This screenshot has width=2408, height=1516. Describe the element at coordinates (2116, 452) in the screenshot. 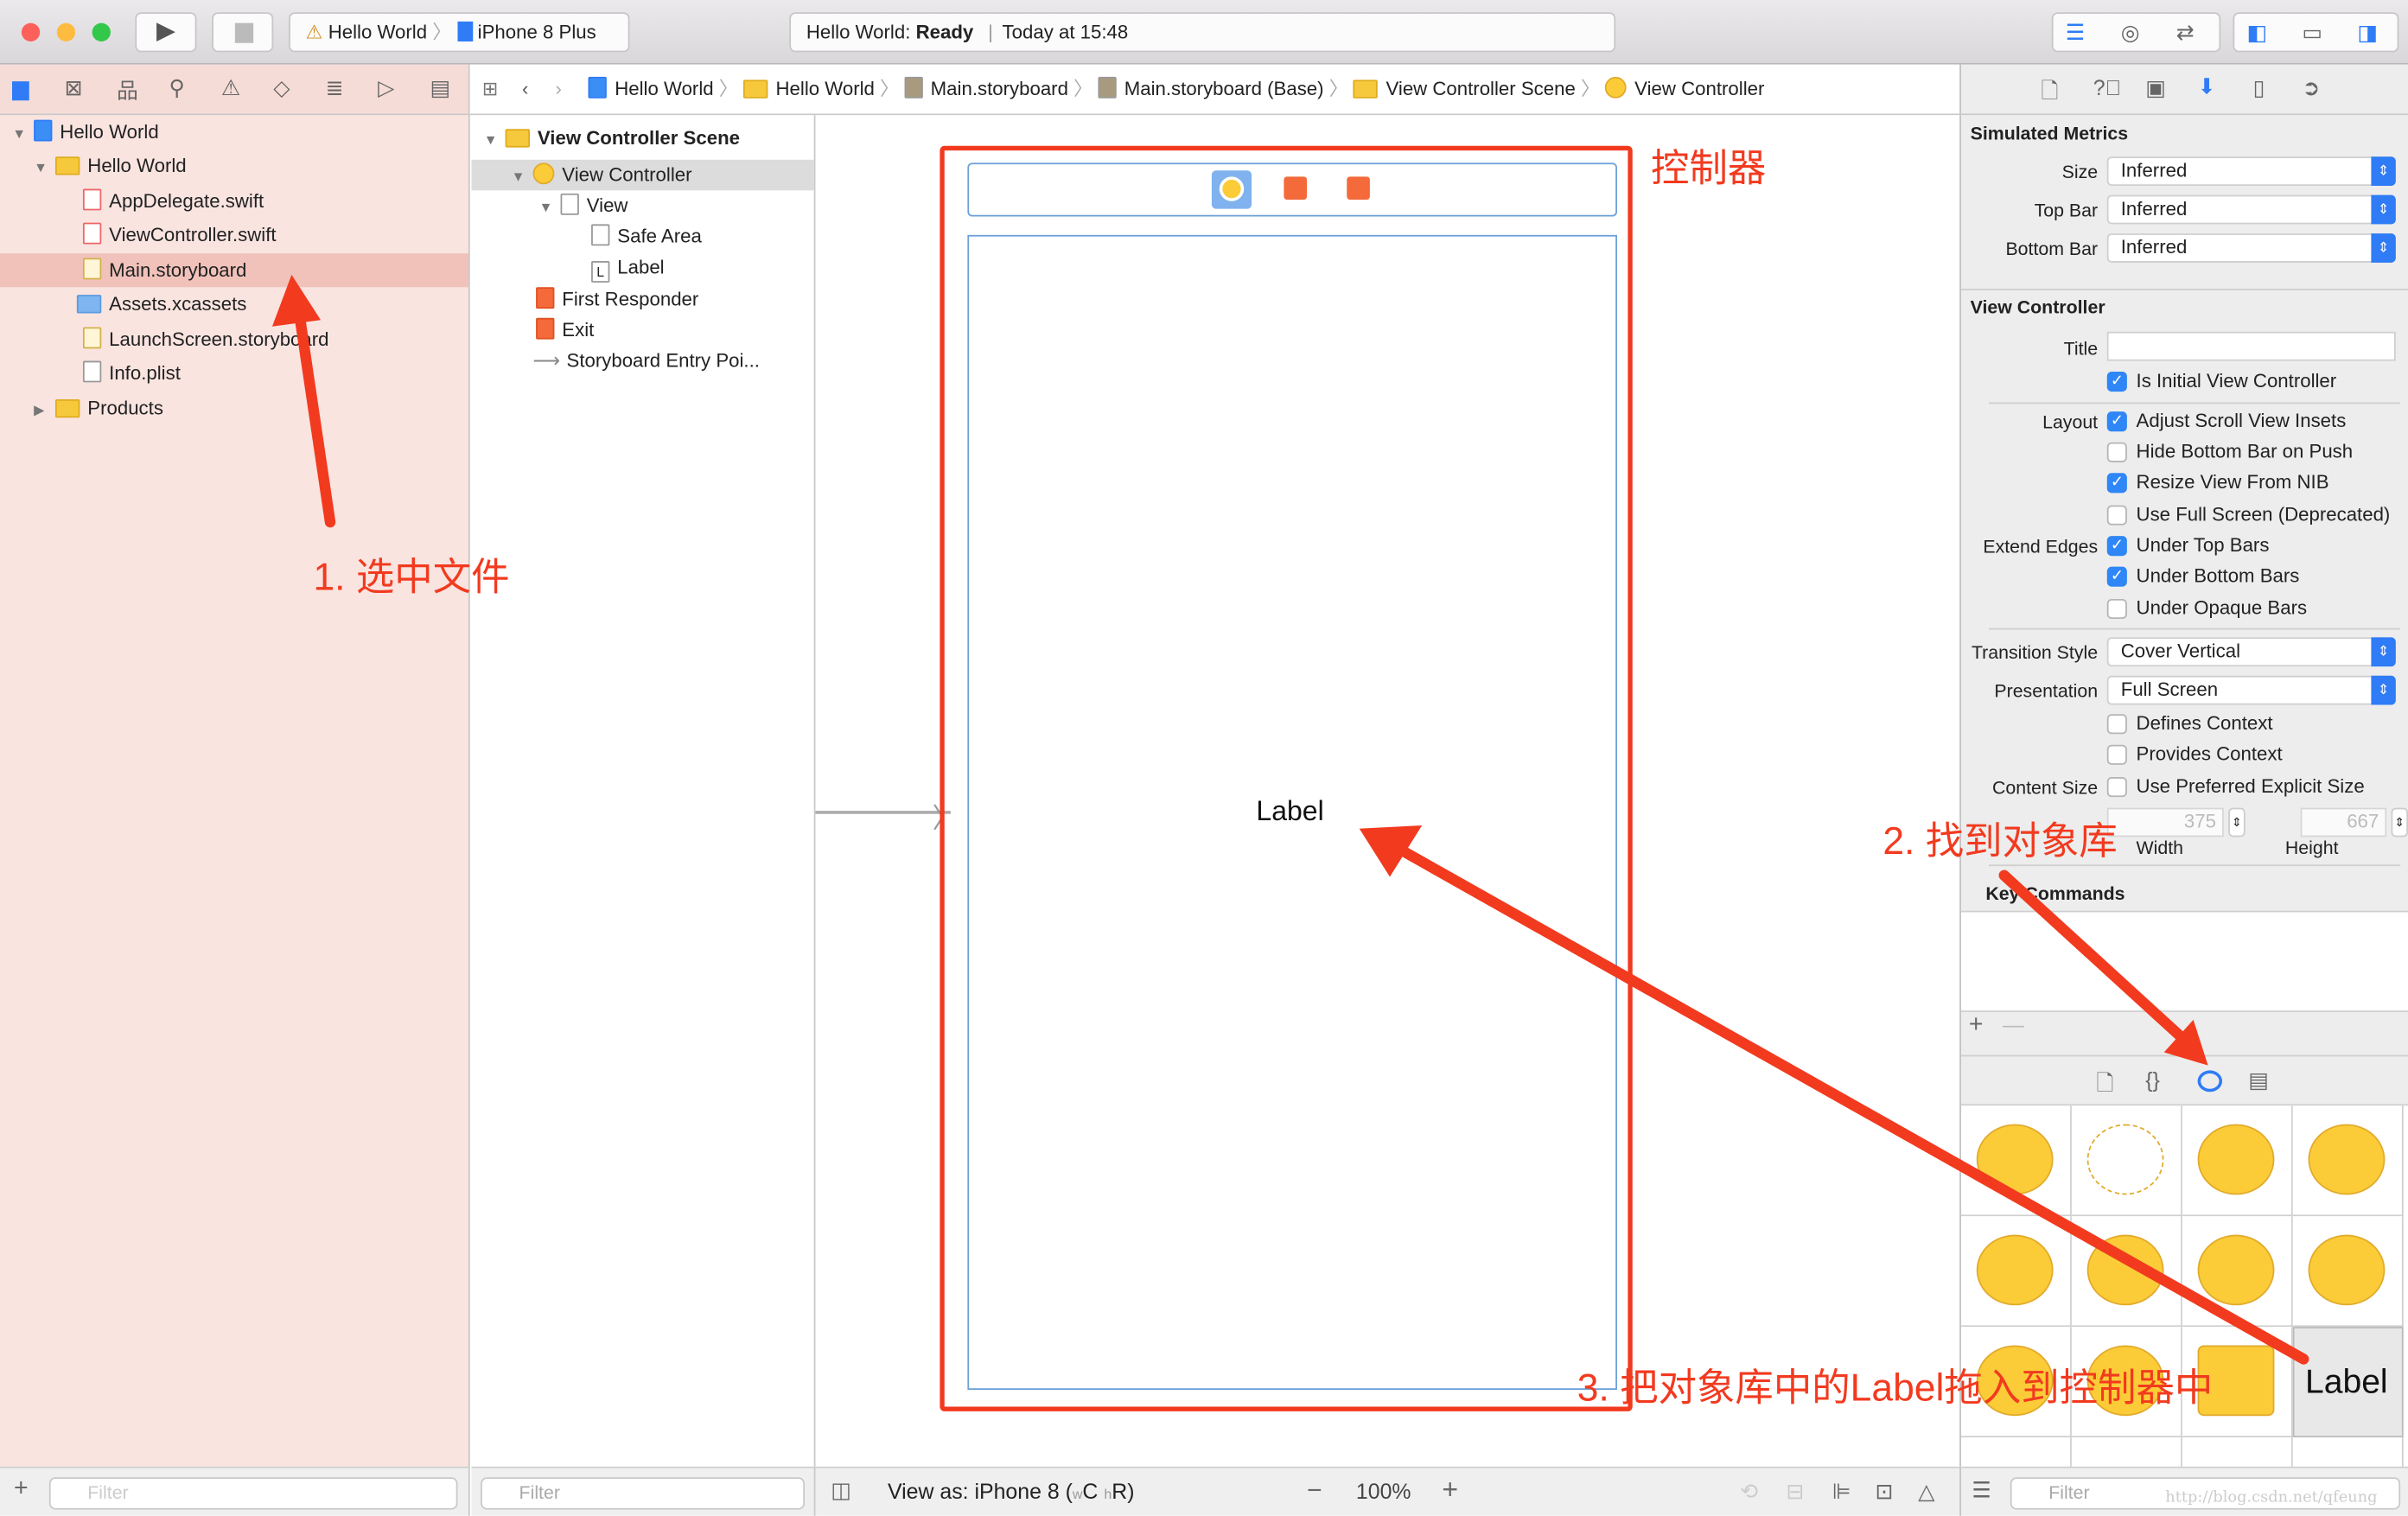

I see `hide-bottom-bar-checkbox` at that location.